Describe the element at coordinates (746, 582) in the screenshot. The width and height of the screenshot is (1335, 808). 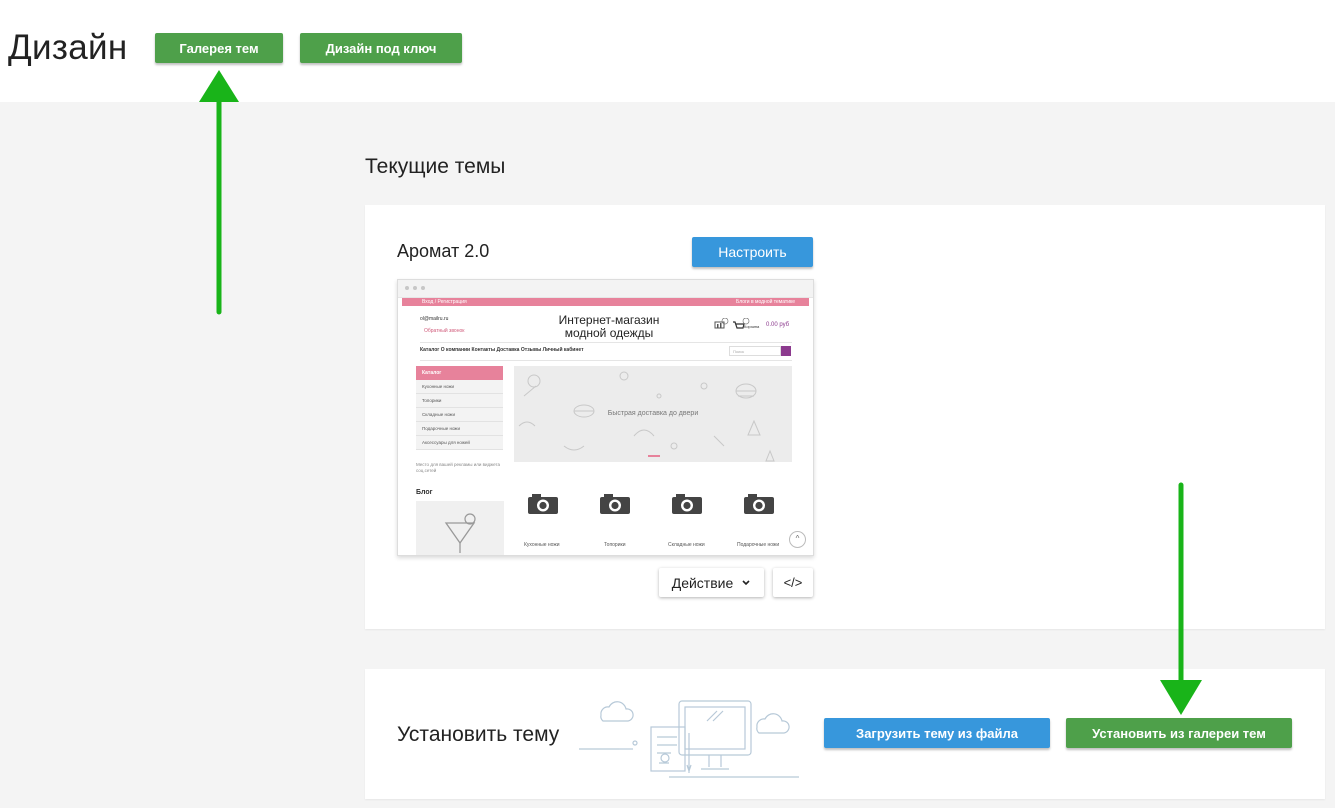
I see `chevron-down-icon` at that location.